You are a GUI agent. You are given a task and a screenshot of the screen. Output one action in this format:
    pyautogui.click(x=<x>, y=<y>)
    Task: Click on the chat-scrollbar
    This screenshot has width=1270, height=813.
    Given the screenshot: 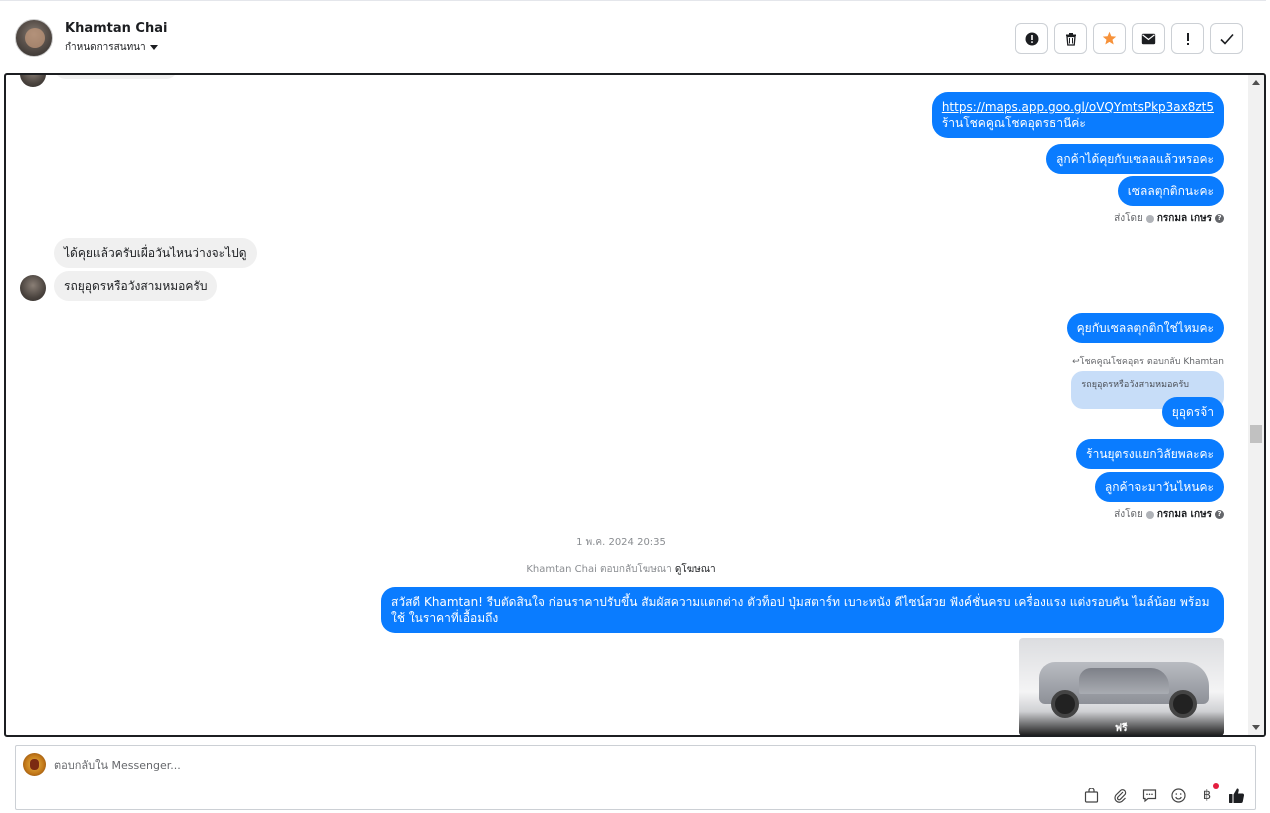 What is the action you would take?
    pyautogui.click(x=1256, y=405)
    